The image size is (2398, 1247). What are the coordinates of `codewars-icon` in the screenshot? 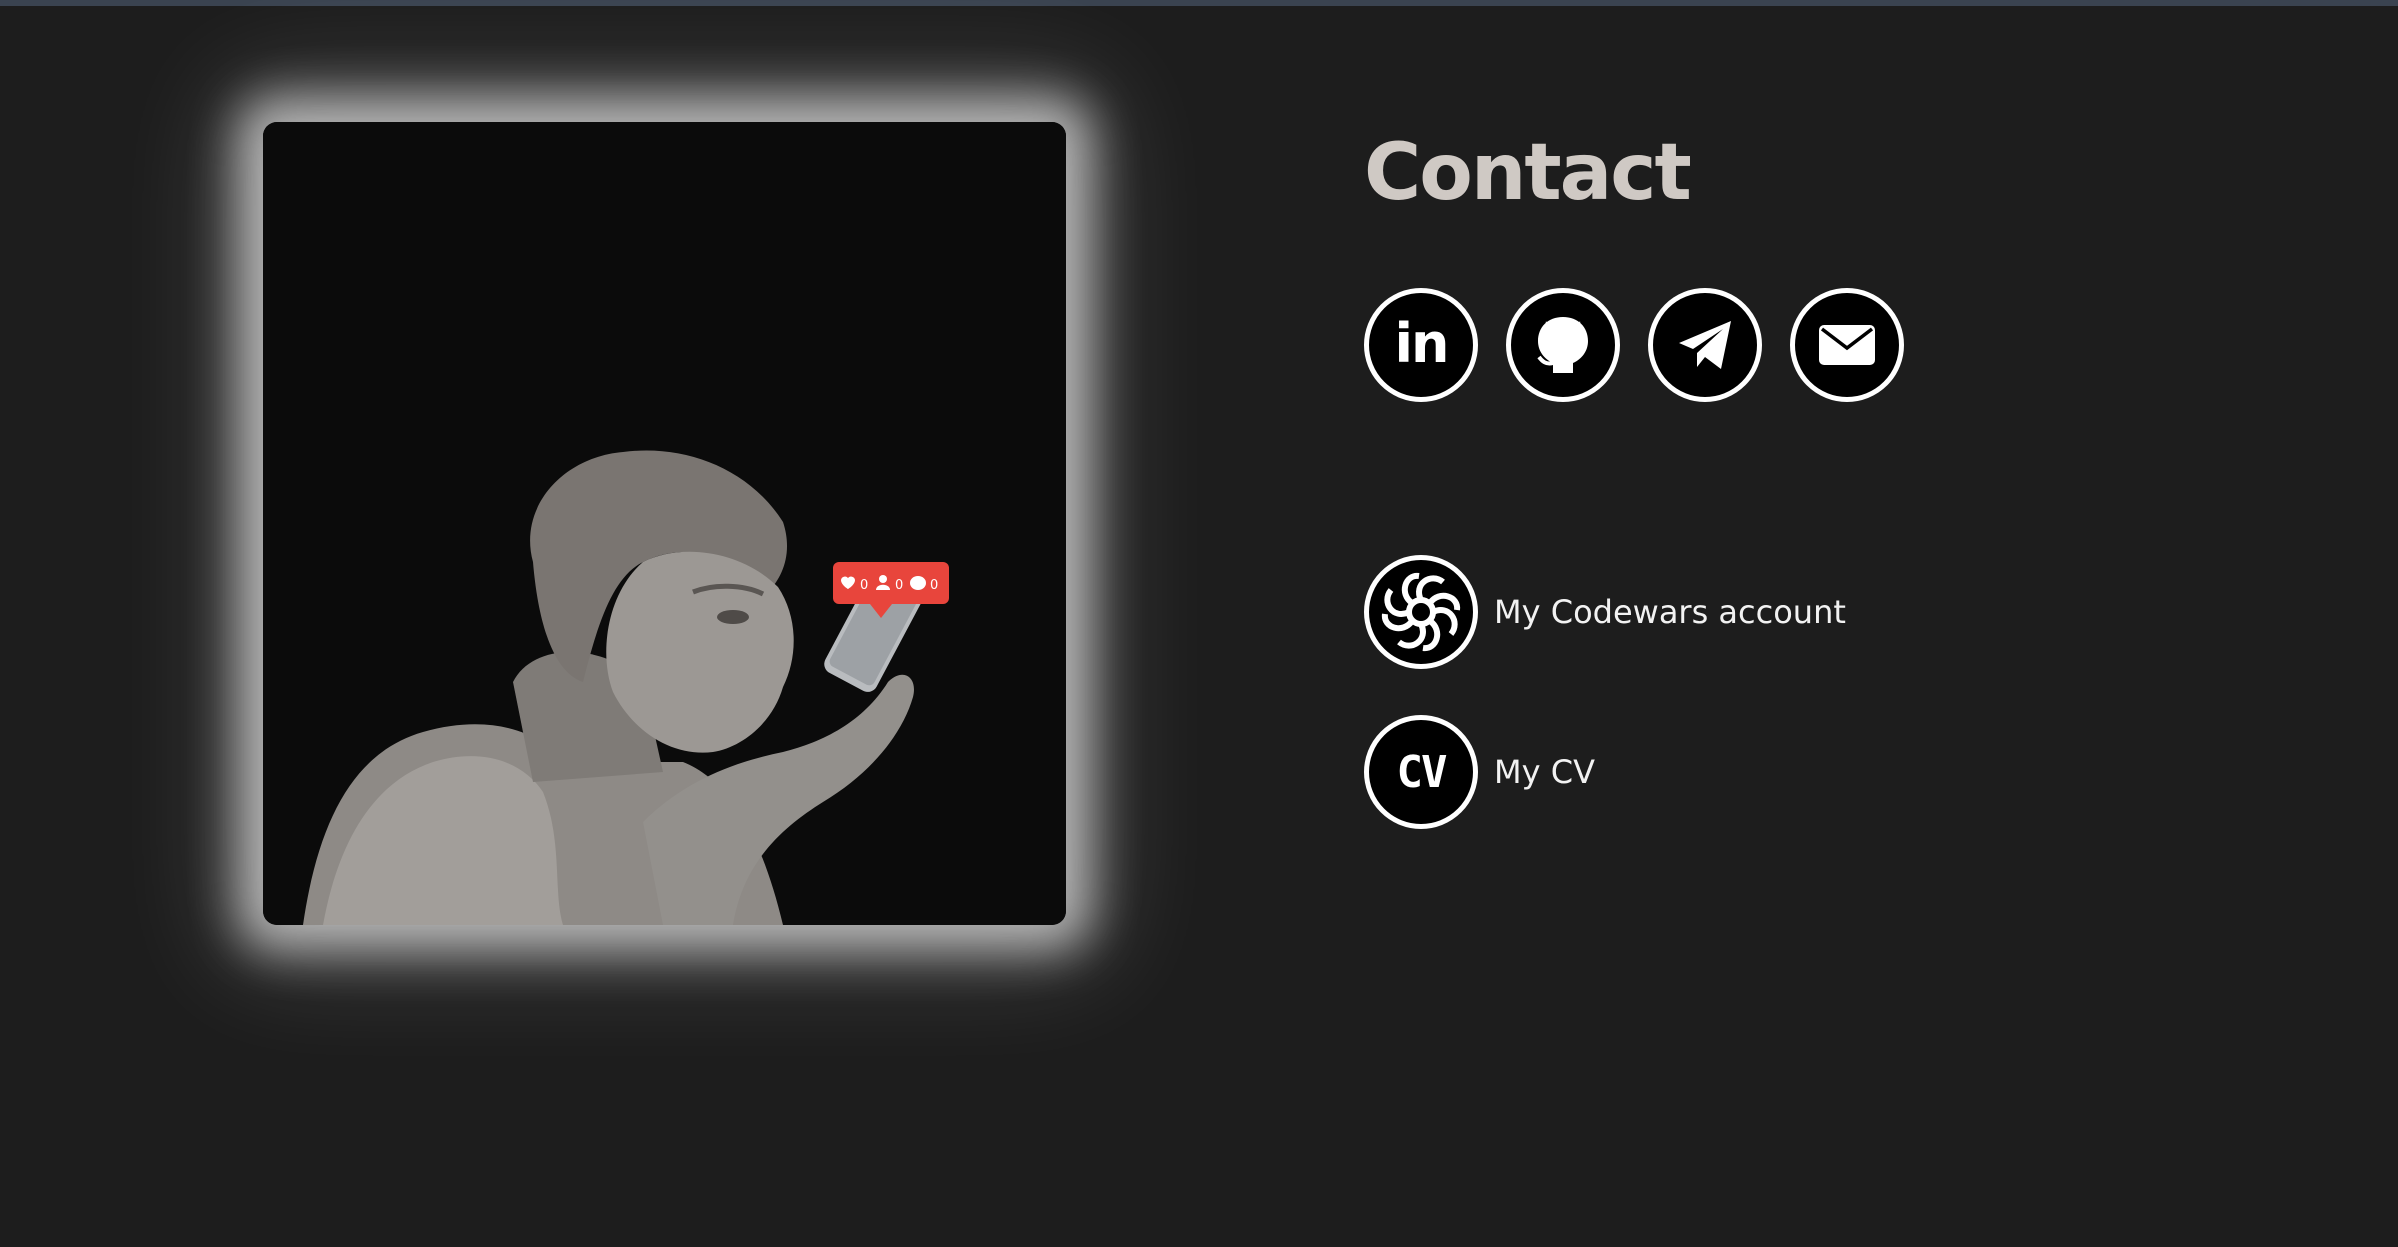 It's located at (1421, 612).